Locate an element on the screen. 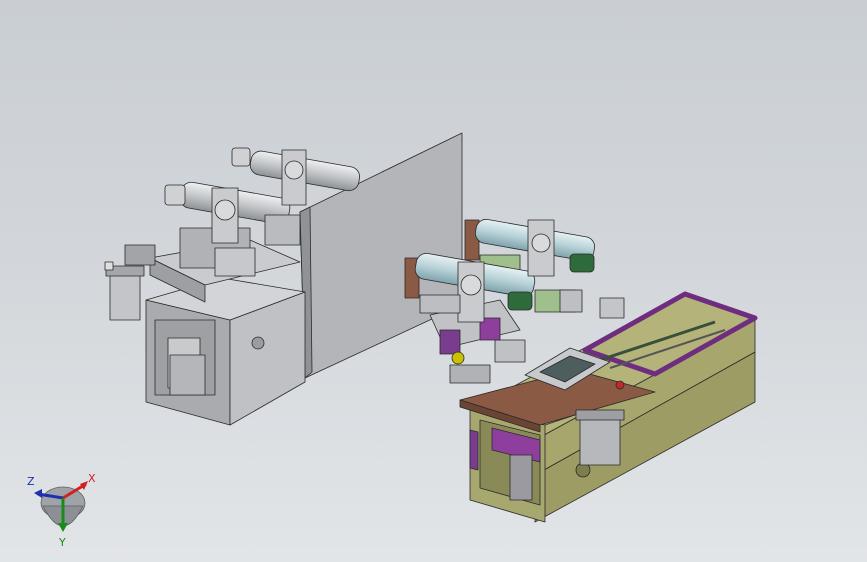  left-motor is located at coordinates (125, 295).